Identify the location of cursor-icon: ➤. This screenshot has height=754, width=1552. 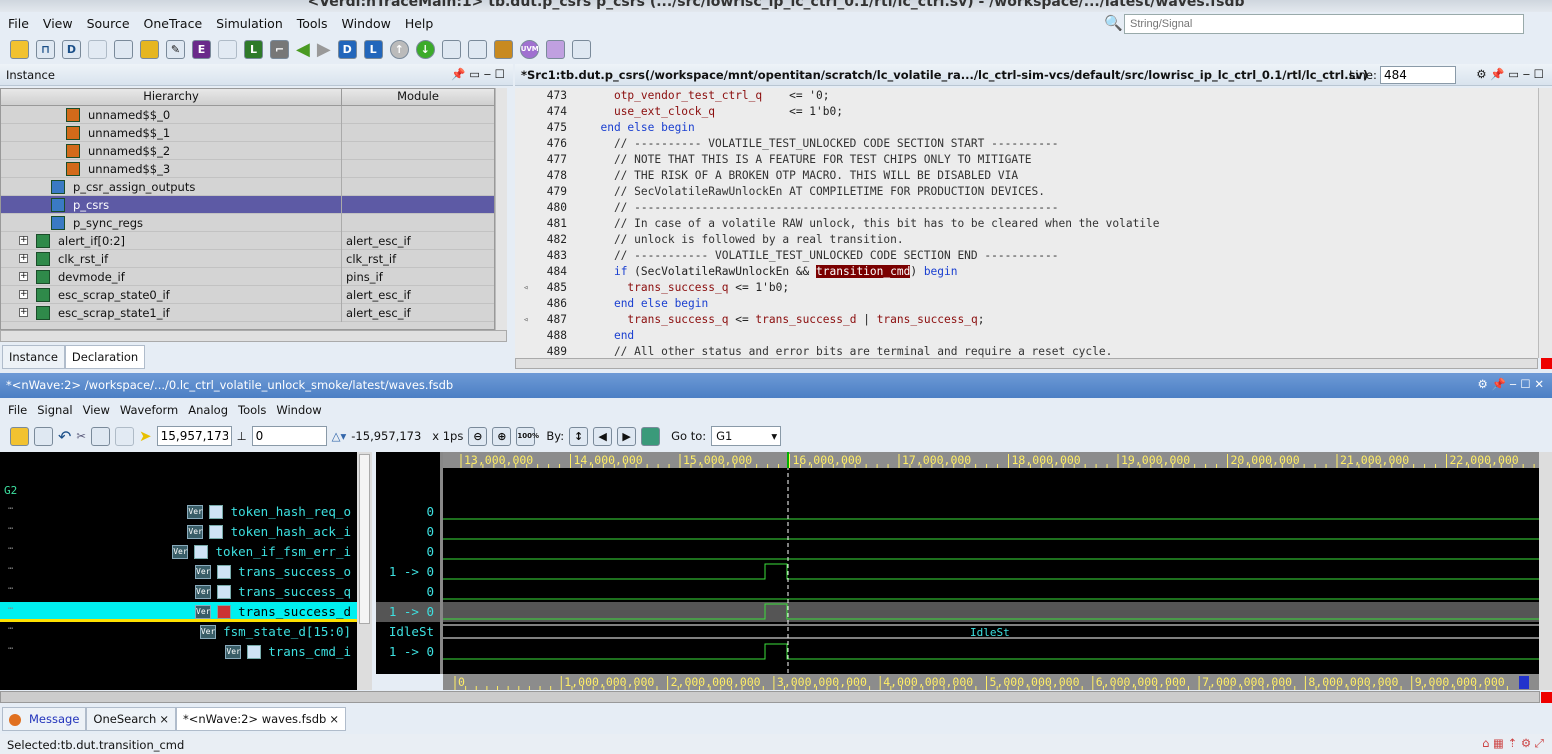
(145, 436).